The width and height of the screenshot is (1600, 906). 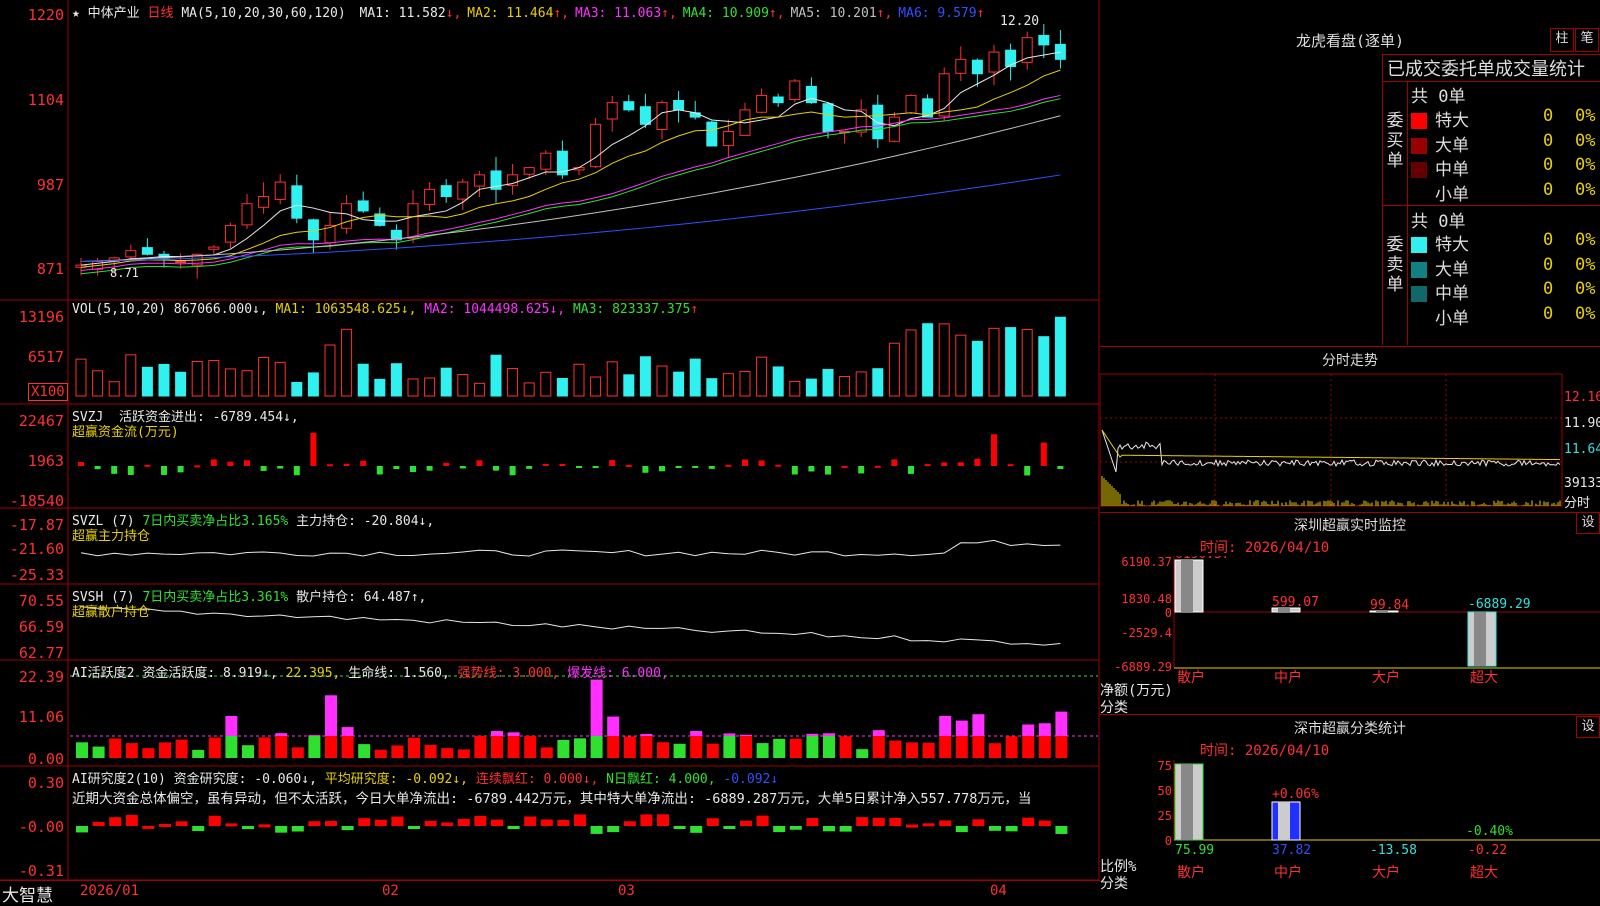 I want to click on svzj-subtitle: 超赢资金流(万元), so click(x=125, y=430).